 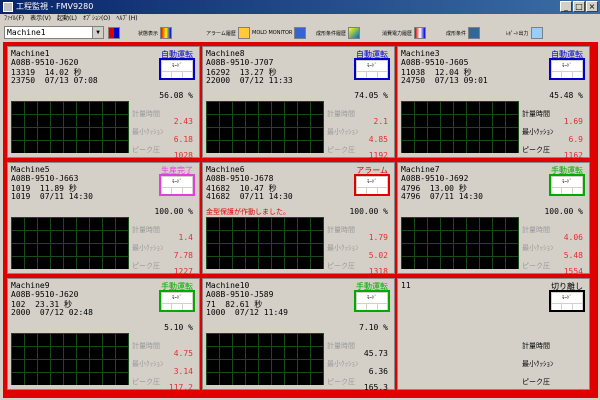 What do you see at coordinates (474, 33) in the screenshot?
I see `conditions-icon` at bounding box center [474, 33].